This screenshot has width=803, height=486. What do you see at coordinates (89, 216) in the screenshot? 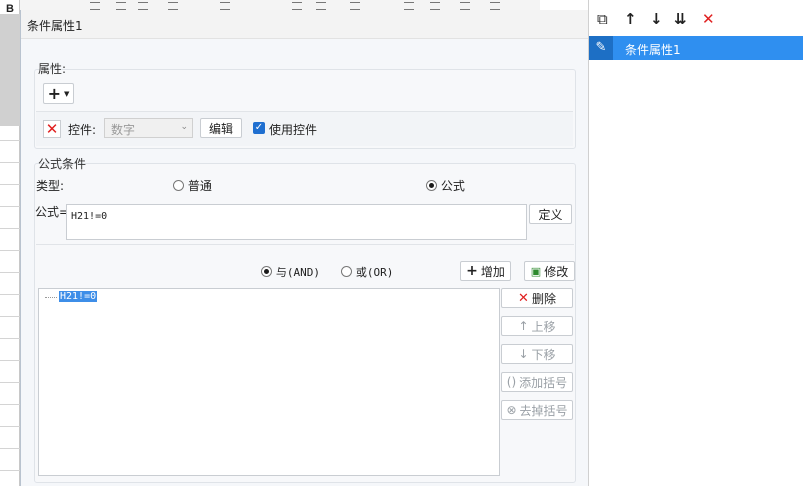
I see `formula-input-value: H21!=0` at bounding box center [89, 216].